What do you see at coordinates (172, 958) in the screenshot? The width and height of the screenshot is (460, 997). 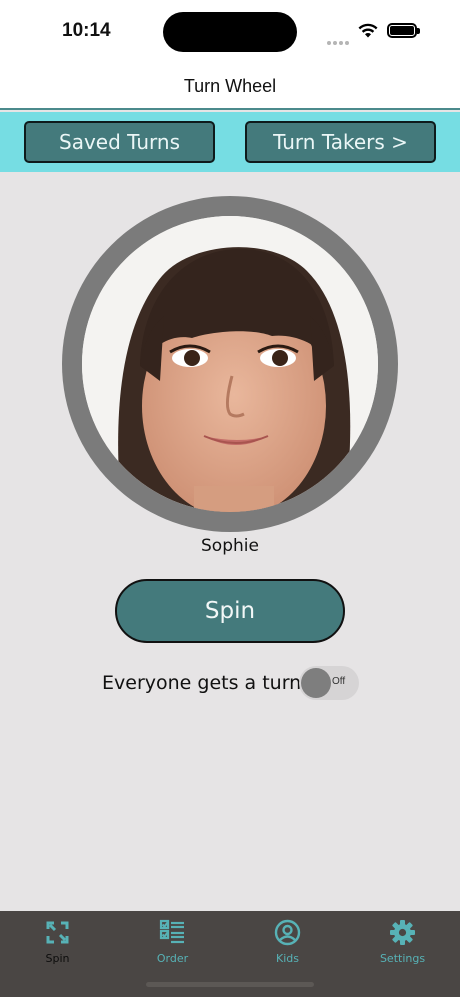 I see `tab-label: Order` at bounding box center [172, 958].